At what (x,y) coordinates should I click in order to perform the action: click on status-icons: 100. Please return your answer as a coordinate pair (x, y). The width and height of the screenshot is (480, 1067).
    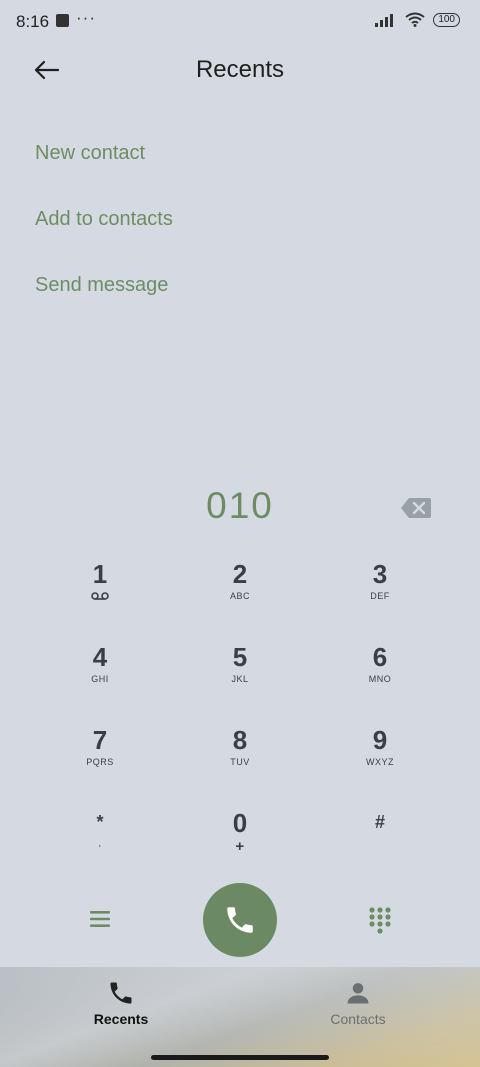
    Looking at the image, I should click on (417, 19).